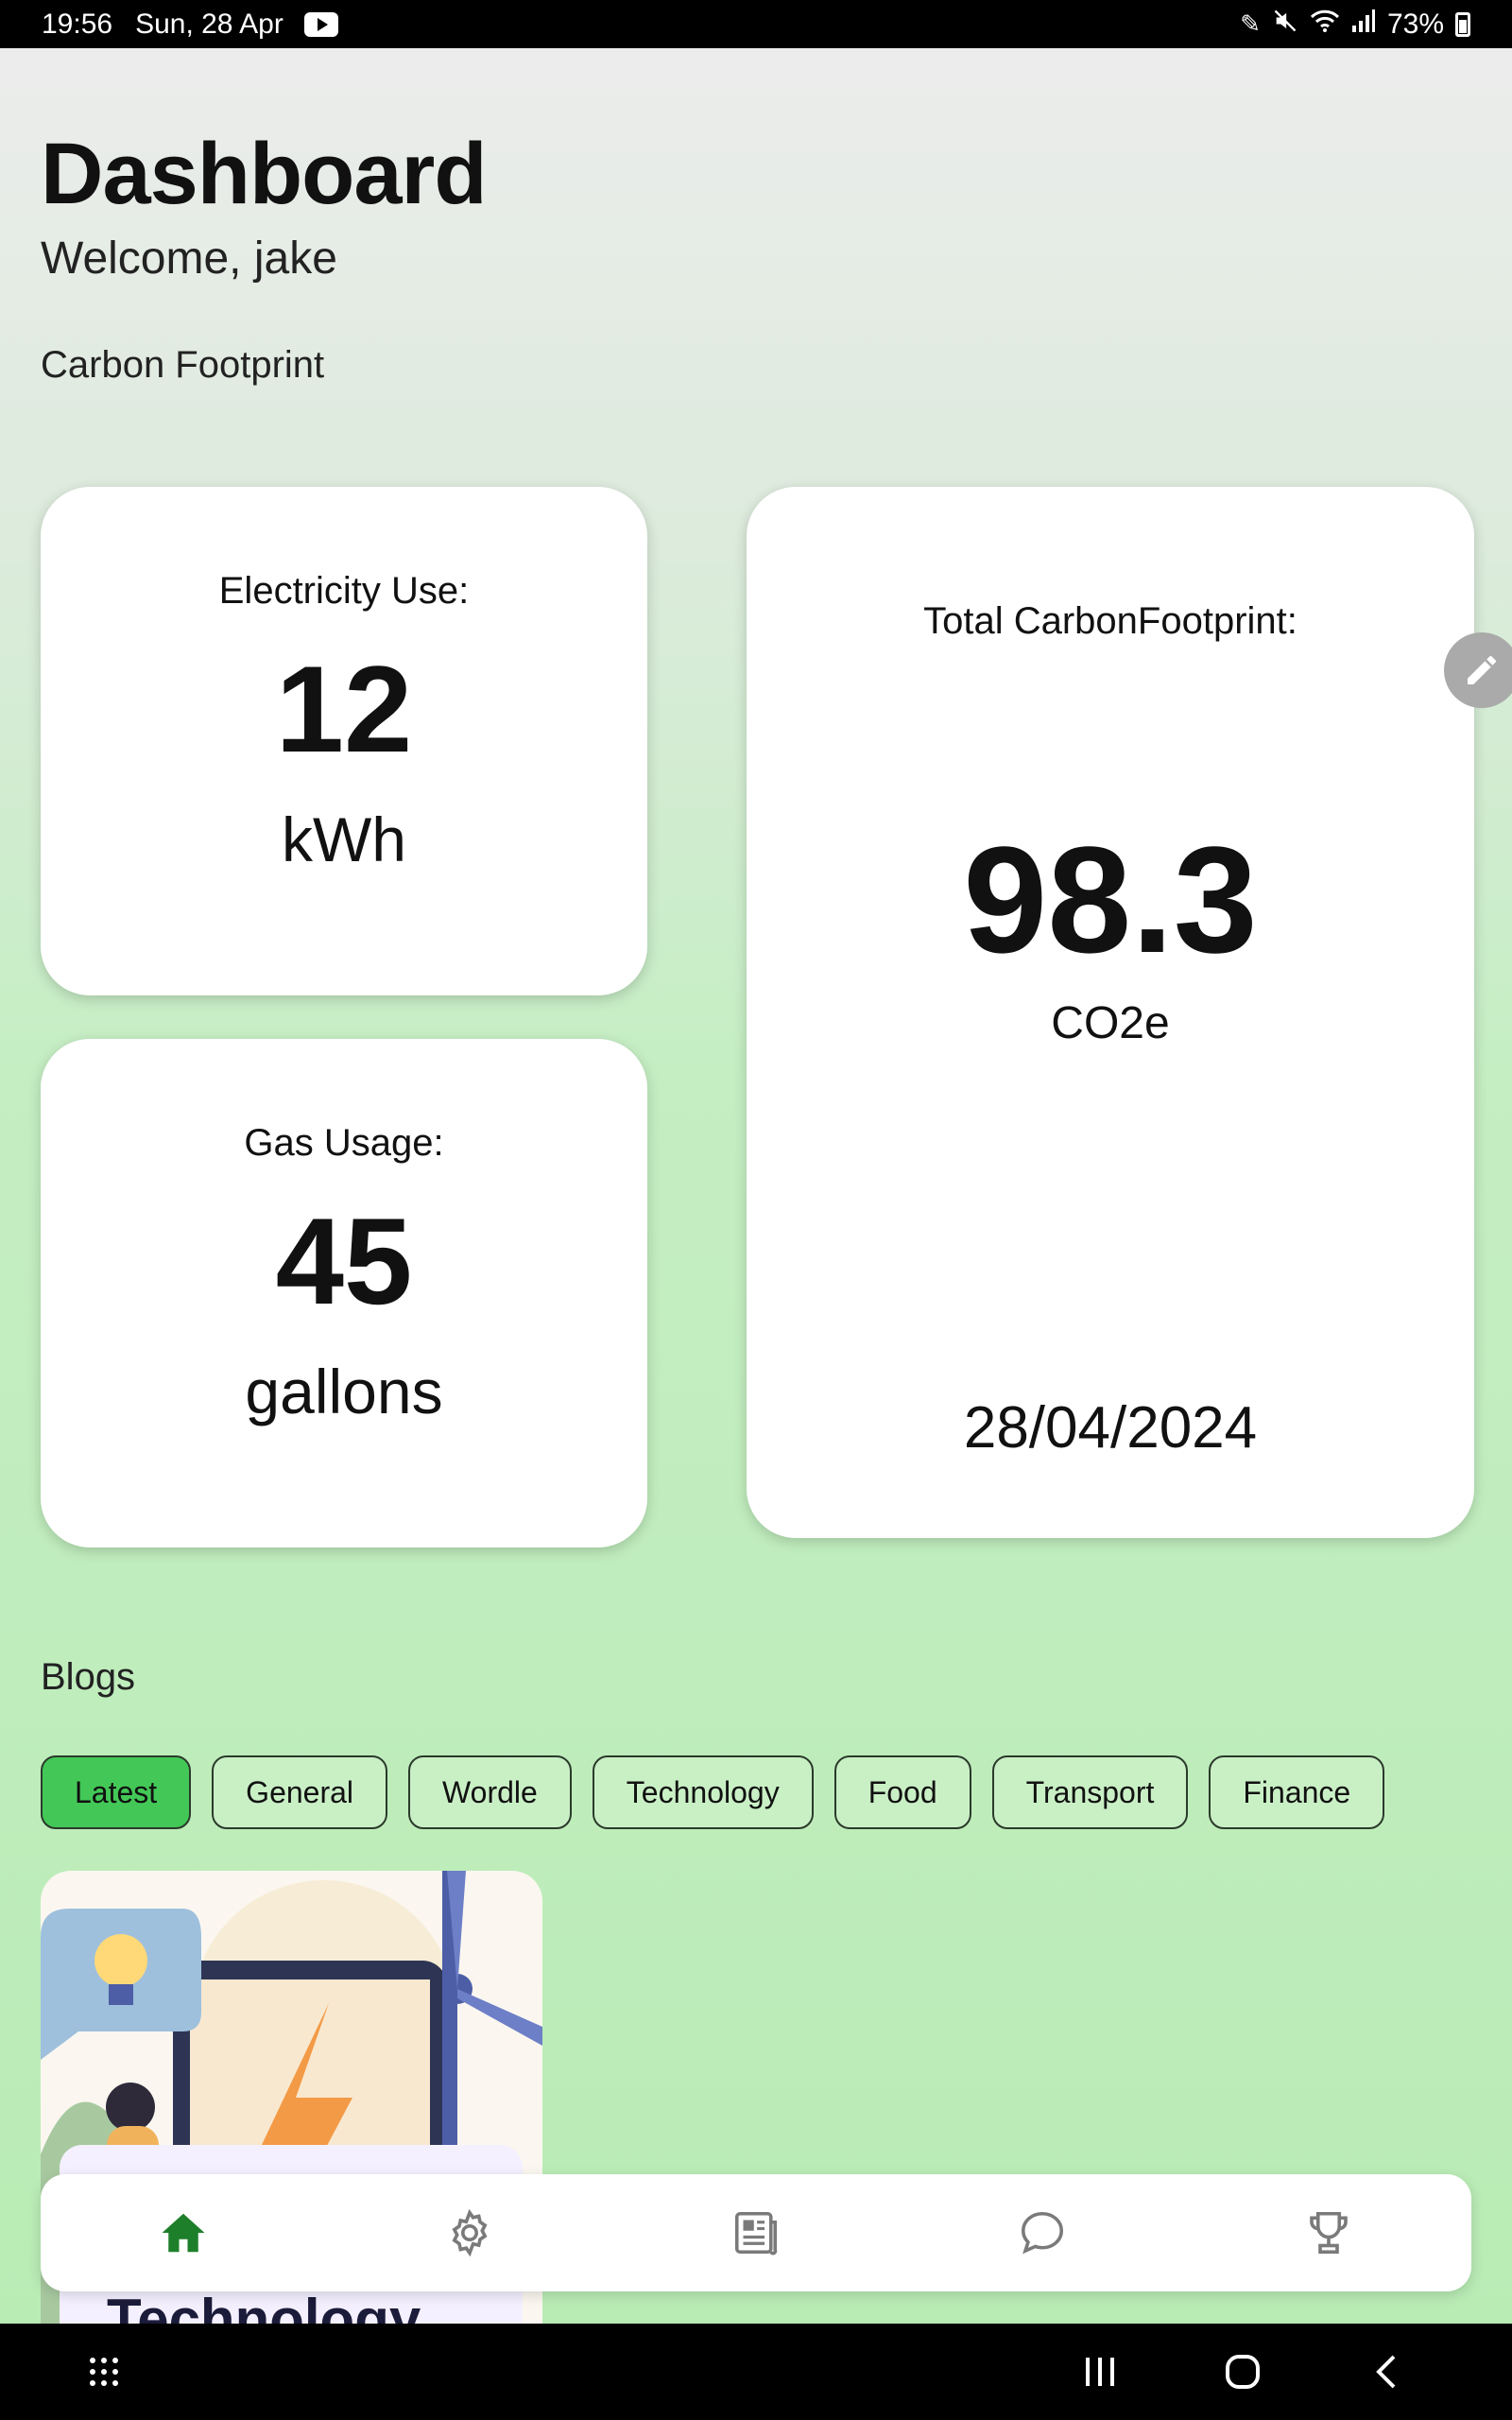 Image resolution: width=1512 pixels, height=2420 pixels. I want to click on nav-trophy, so click(1328, 2233).